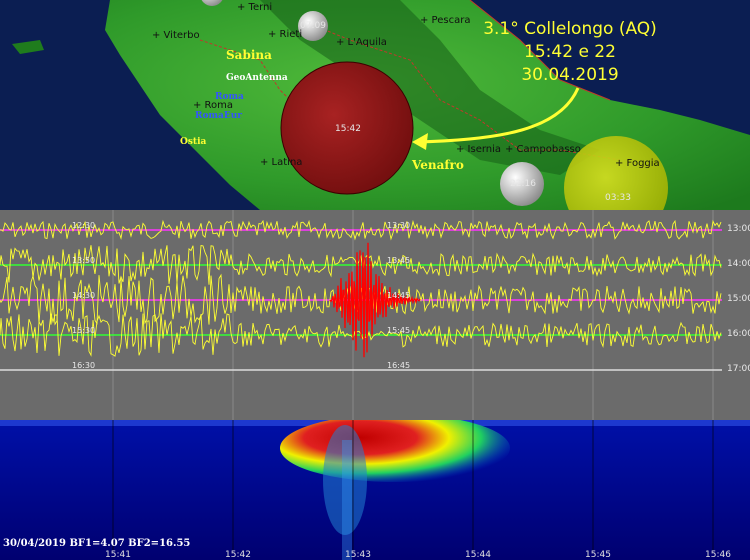  What do you see at coordinates (285, 34) in the screenshot?
I see `city-rieti: + Rieti` at bounding box center [285, 34].